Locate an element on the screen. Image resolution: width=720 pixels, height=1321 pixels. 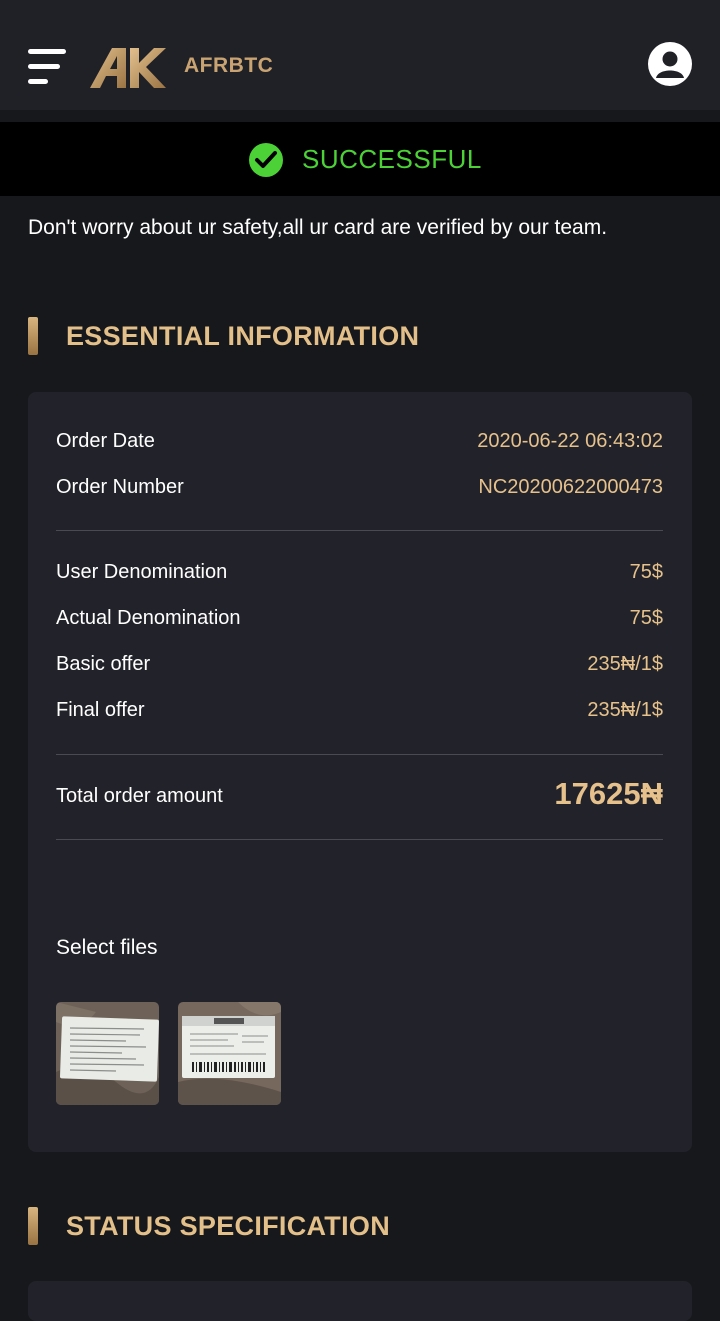
basic-offer-label: Basic offer is located at coordinates (103, 664).